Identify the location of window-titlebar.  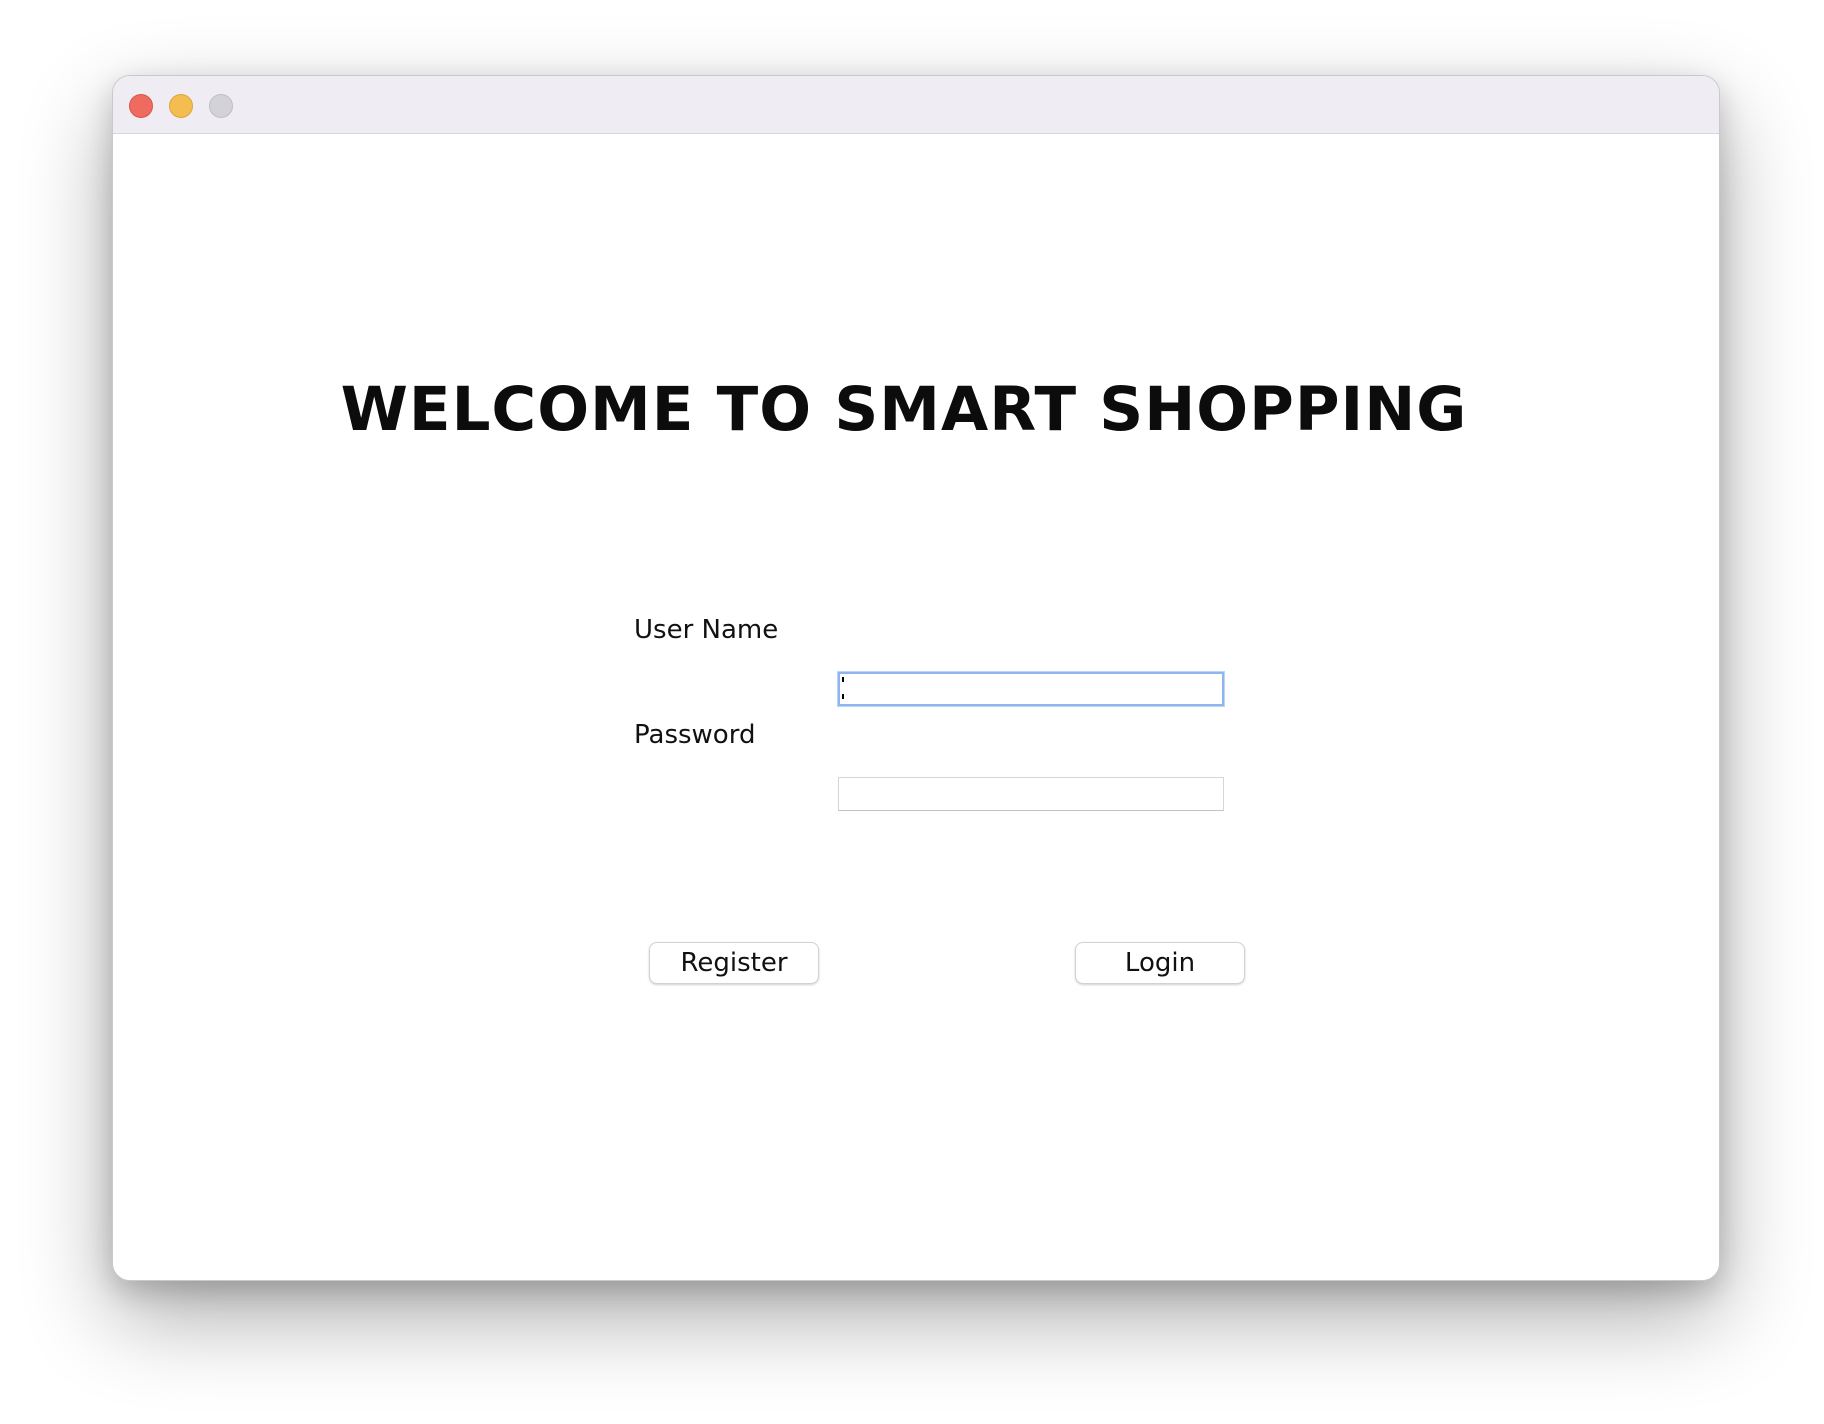
(916, 105).